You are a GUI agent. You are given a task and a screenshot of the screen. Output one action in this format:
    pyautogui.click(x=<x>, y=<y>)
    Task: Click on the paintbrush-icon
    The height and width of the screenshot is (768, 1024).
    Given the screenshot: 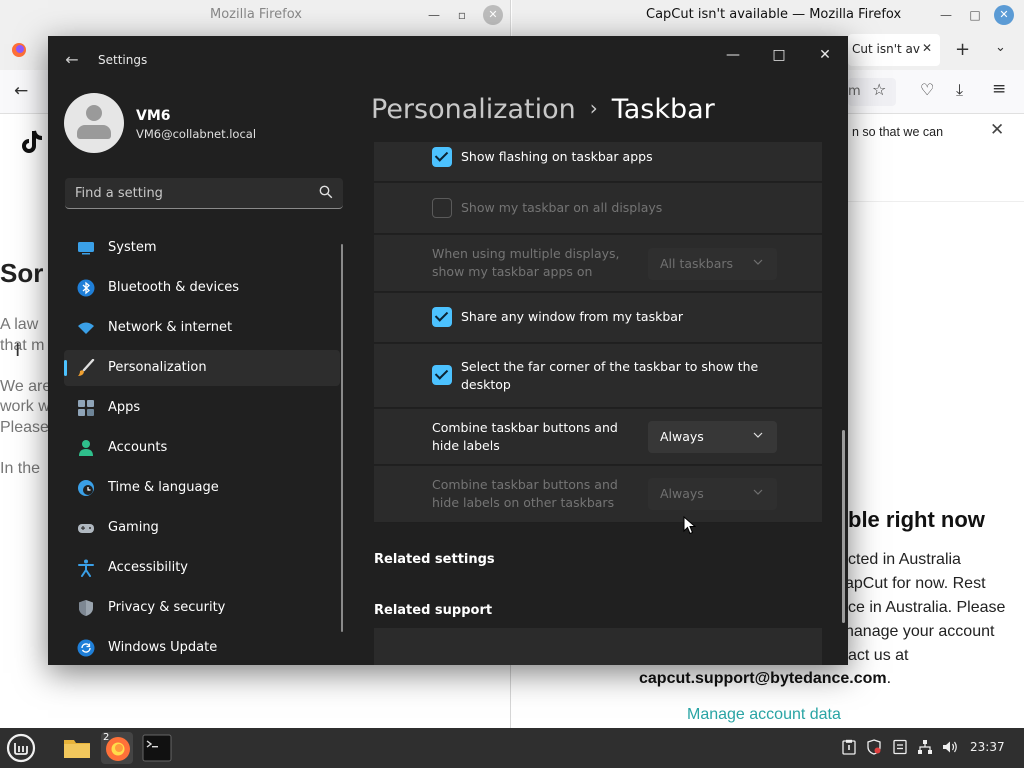 What is the action you would take?
    pyautogui.click(x=86, y=367)
    